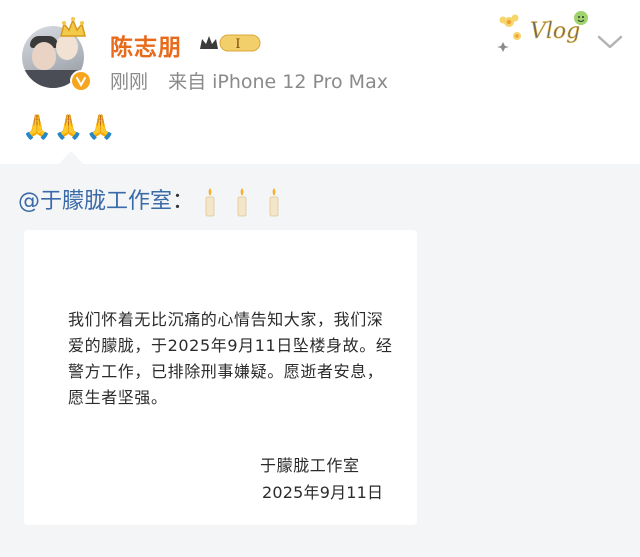 Image resolution: width=640 pixels, height=557 pixels. Describe the element at coordinates (610, 42) in the screenshot. I see `chevron-down-icon` at that location.